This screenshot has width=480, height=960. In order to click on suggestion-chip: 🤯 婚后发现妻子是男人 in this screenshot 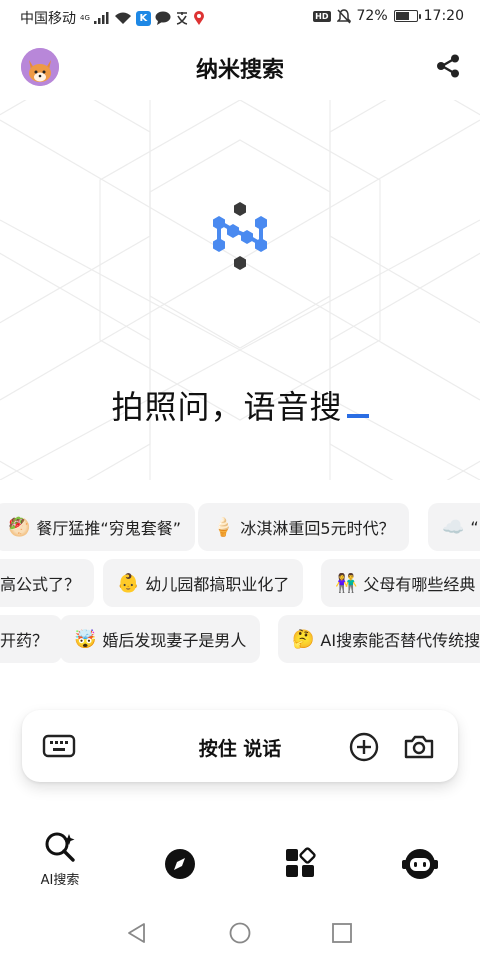, I will do `click(160, 639)`.